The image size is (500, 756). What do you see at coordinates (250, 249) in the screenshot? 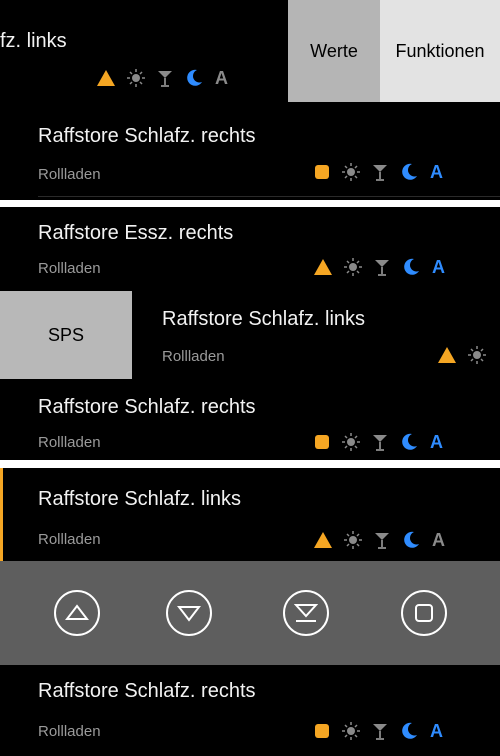
I see `list-item: Raffstore Essz. rechts Rollladen A` at bounding box center [250, 249].